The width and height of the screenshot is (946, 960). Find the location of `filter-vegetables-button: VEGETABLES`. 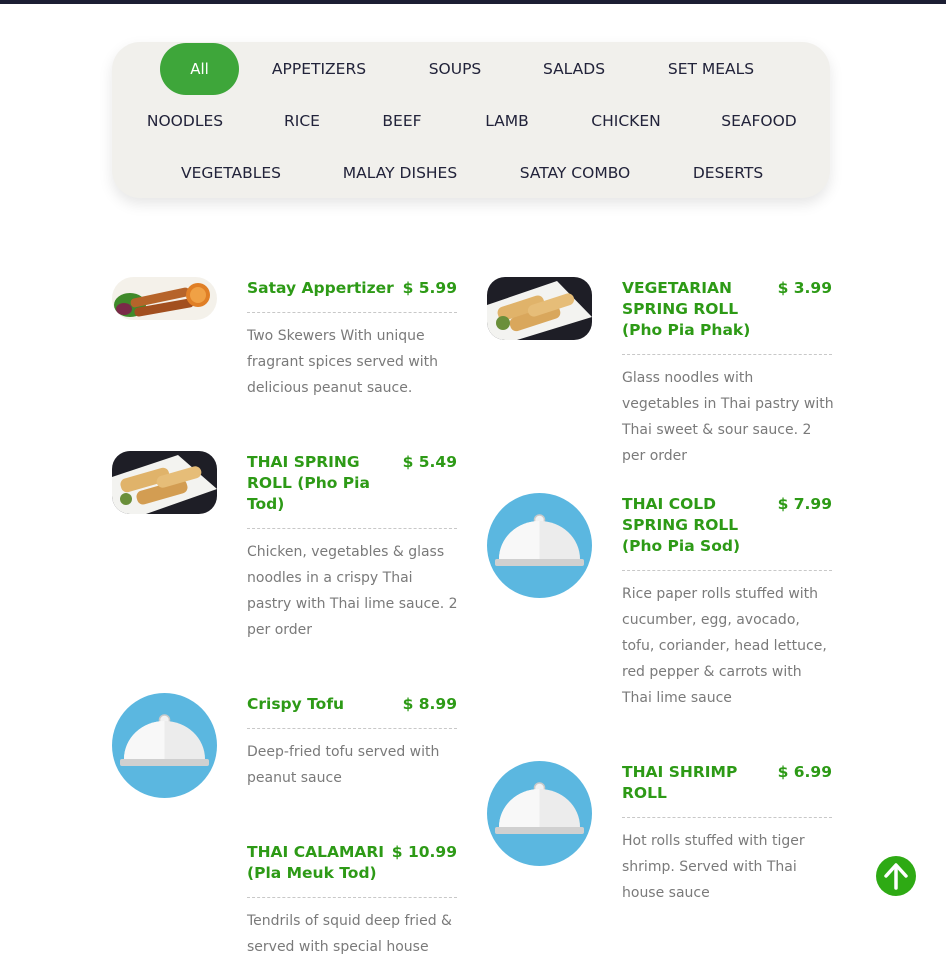

filter-vegetables-button: VEGETABLES is located at coordinates (231, 173).